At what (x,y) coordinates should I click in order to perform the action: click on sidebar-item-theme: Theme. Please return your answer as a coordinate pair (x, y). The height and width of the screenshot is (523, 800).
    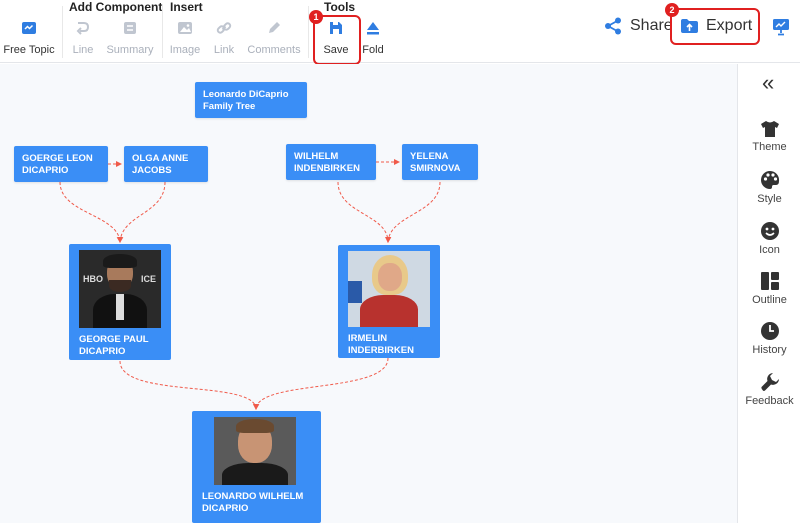
    Looking at the image, I should click on (769, 136).